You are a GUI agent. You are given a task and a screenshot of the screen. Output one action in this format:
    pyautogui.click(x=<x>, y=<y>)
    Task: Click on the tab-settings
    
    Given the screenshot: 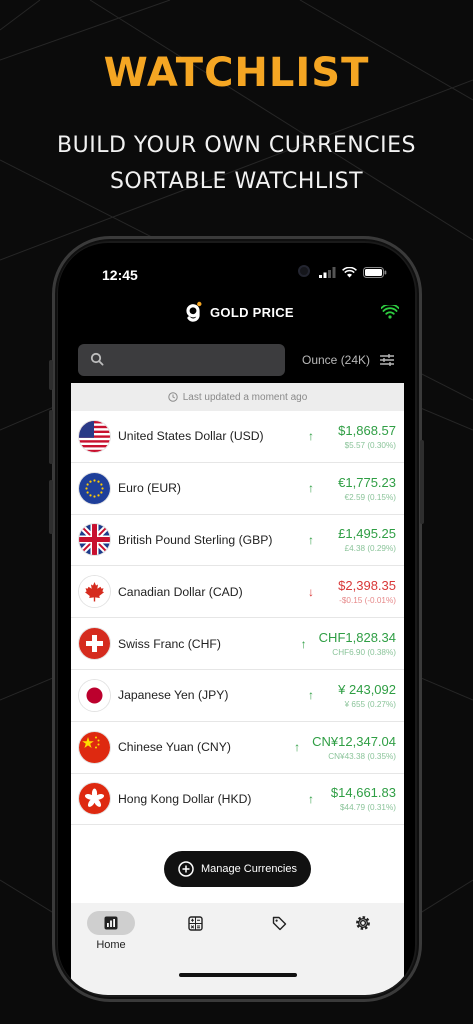 What is the action you would take?
    pyautogui.click(x=363, y=923)
    